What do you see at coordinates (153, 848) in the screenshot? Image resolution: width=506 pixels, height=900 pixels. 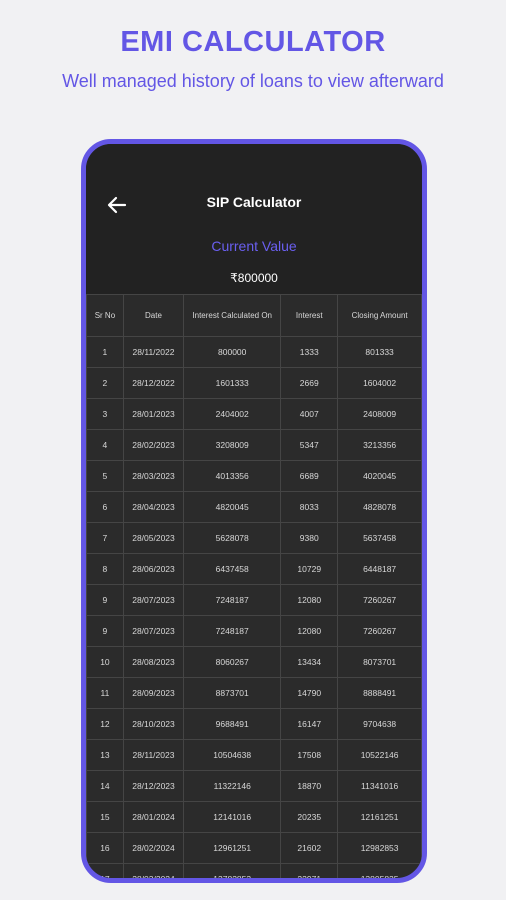 I see `cell-date: 28/02/2024` at bounding box center [153, 848].